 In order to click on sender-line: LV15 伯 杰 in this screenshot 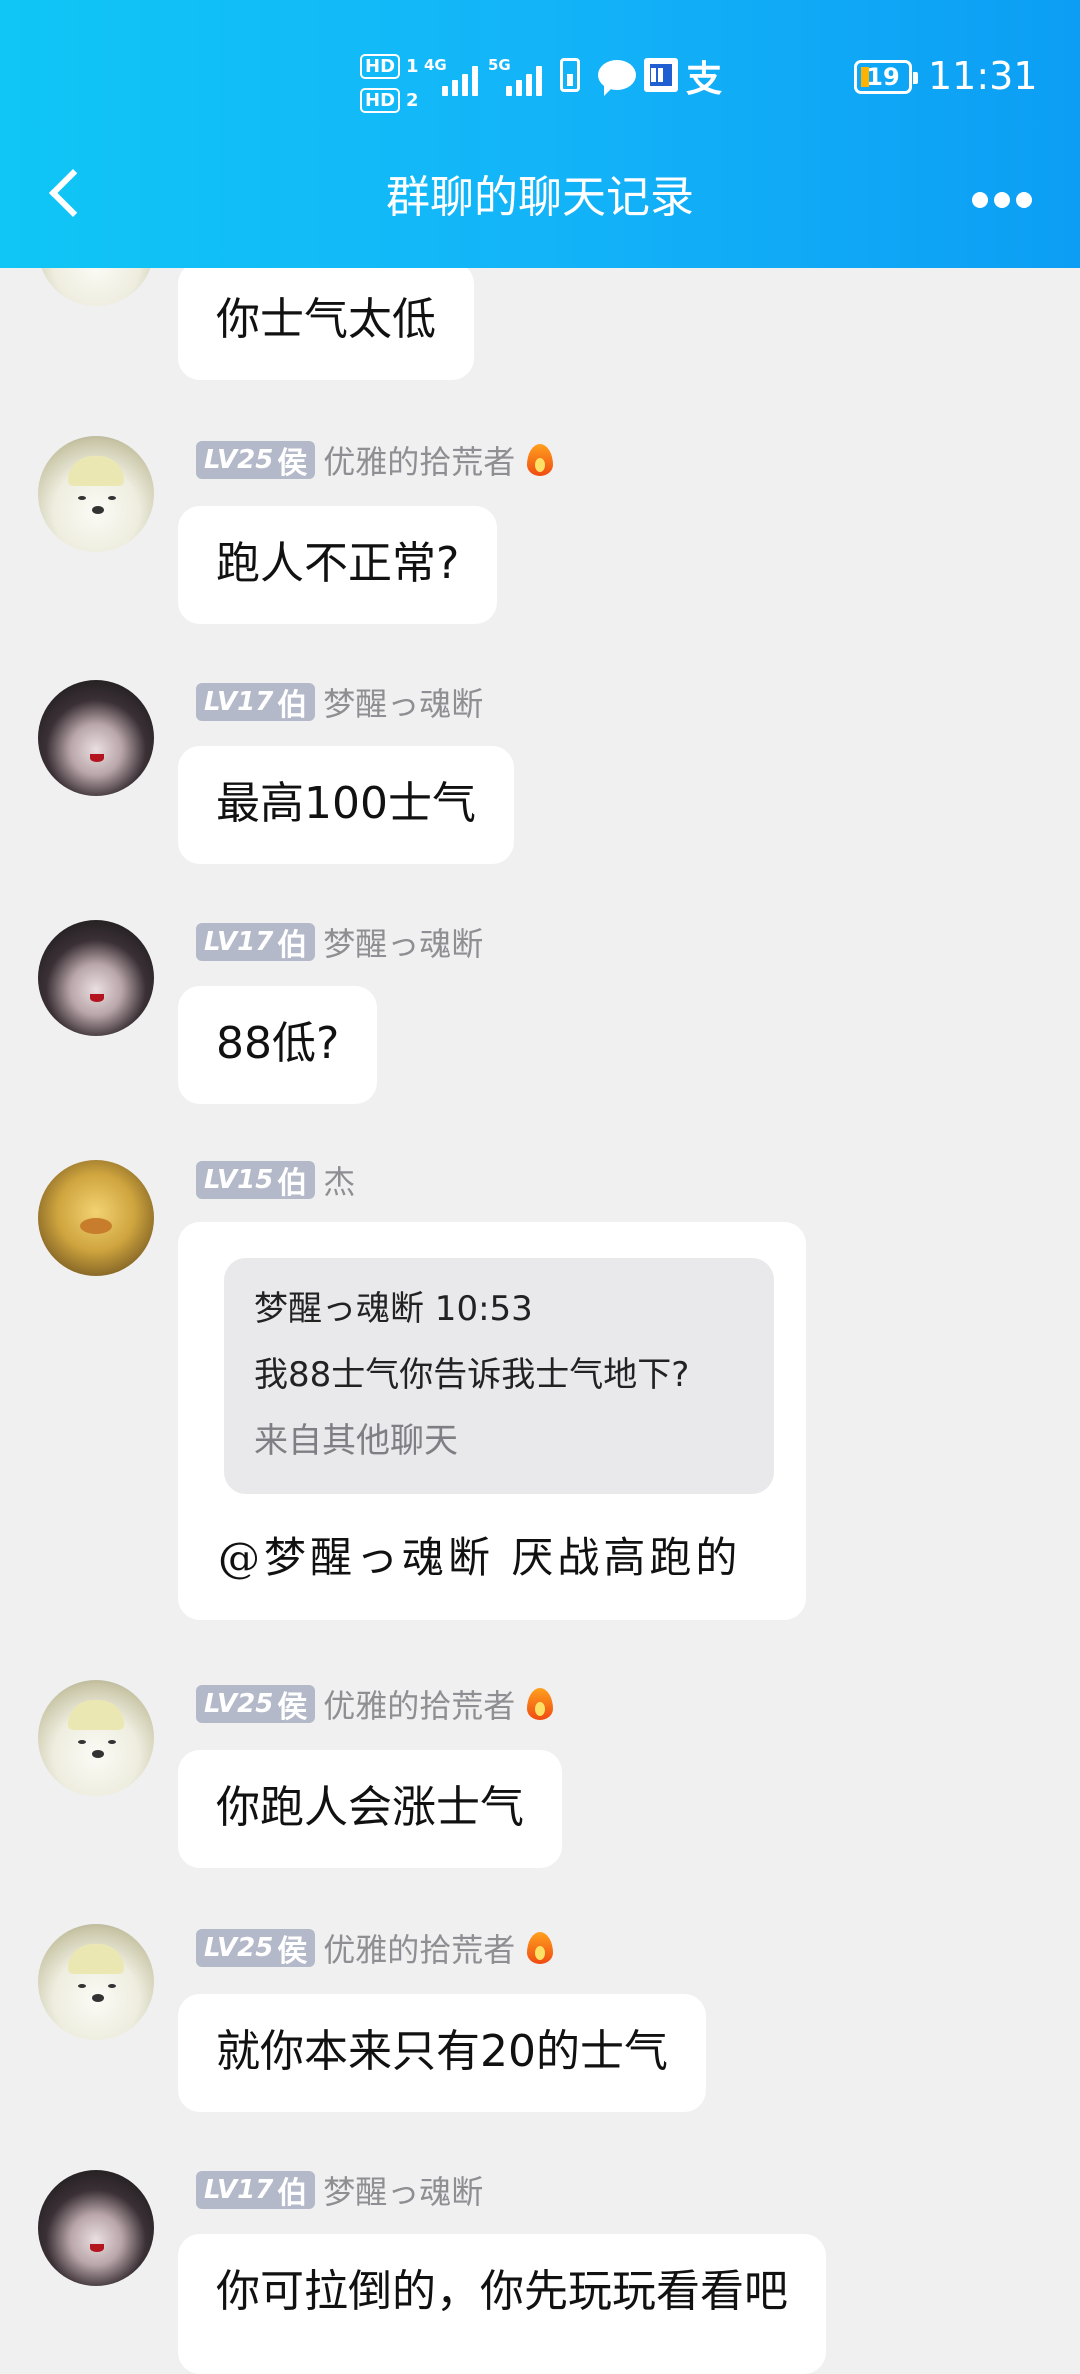, I will do `click(275, 1180)`.